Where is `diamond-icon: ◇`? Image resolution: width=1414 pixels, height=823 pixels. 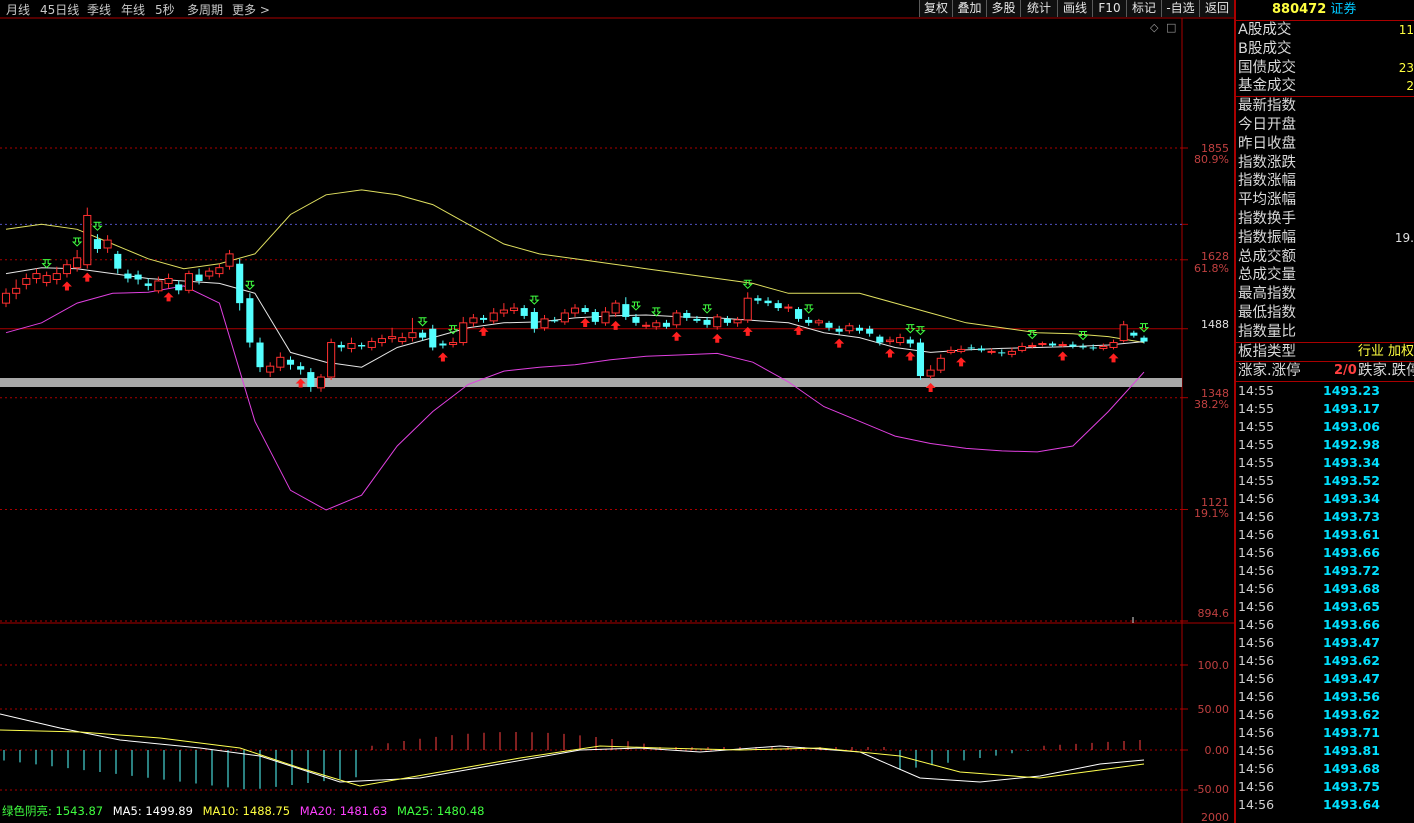
diamond-icon: ◇ is located at coordinates (1154, 27).